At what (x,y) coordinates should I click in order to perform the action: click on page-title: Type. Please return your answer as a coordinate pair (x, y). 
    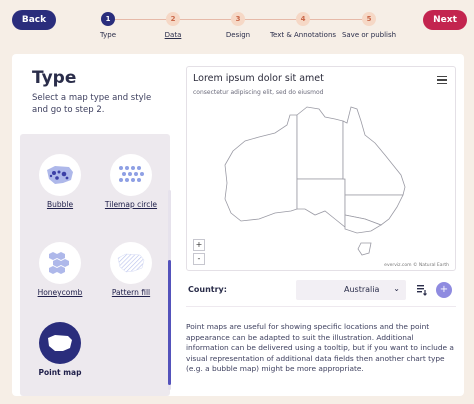
    Looking at the image, I should click on (54, 78).